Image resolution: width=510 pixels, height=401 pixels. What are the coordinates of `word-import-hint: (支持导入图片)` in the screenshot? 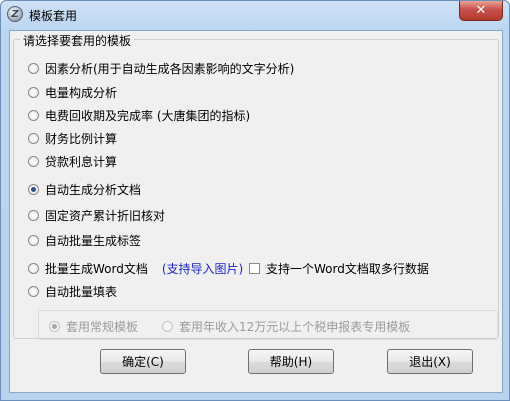 It's located at (202, 268).